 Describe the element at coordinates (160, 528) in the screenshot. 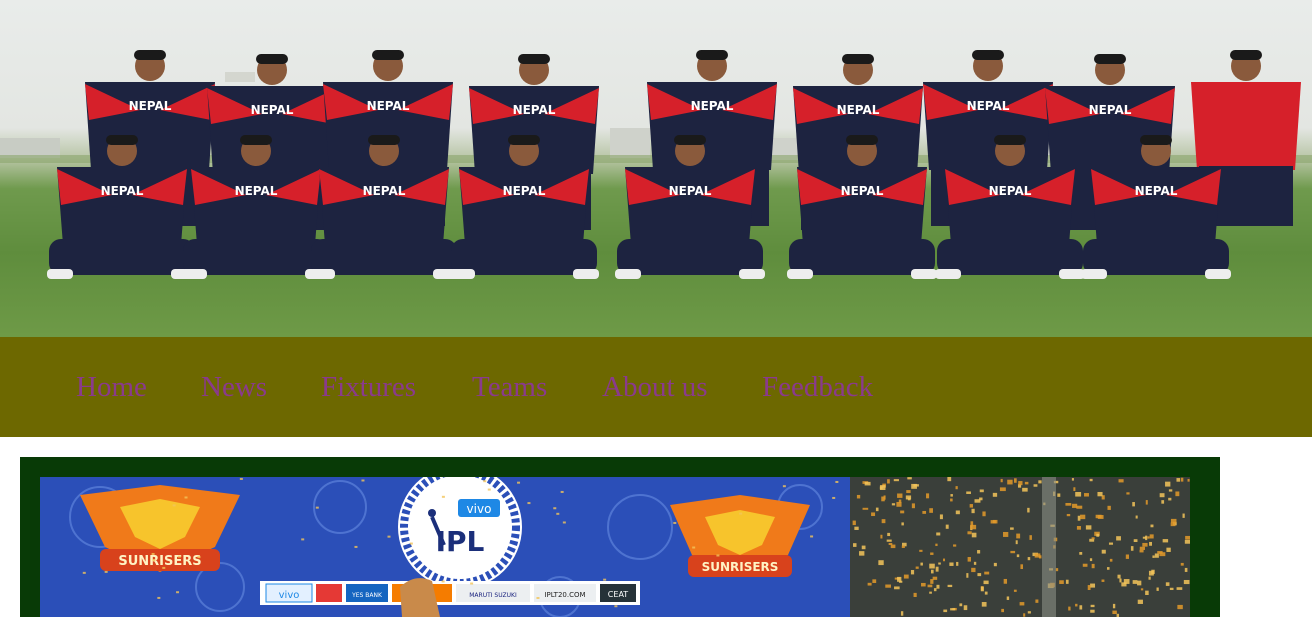

I see `sunrisers-logo-left: SUNRISERS` at that location.